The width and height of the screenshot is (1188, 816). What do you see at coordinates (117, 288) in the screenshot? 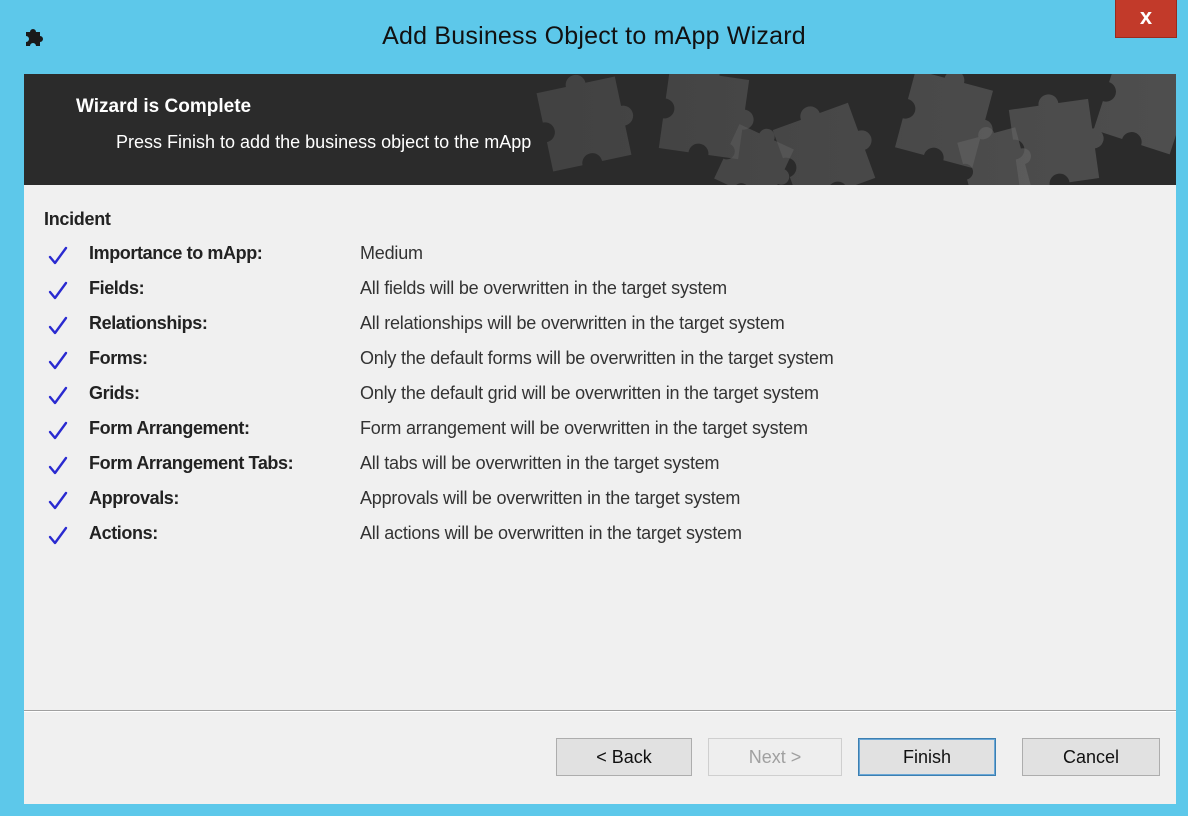
I see `summary-row-label: Fields:` at bounding box center [117, 288].